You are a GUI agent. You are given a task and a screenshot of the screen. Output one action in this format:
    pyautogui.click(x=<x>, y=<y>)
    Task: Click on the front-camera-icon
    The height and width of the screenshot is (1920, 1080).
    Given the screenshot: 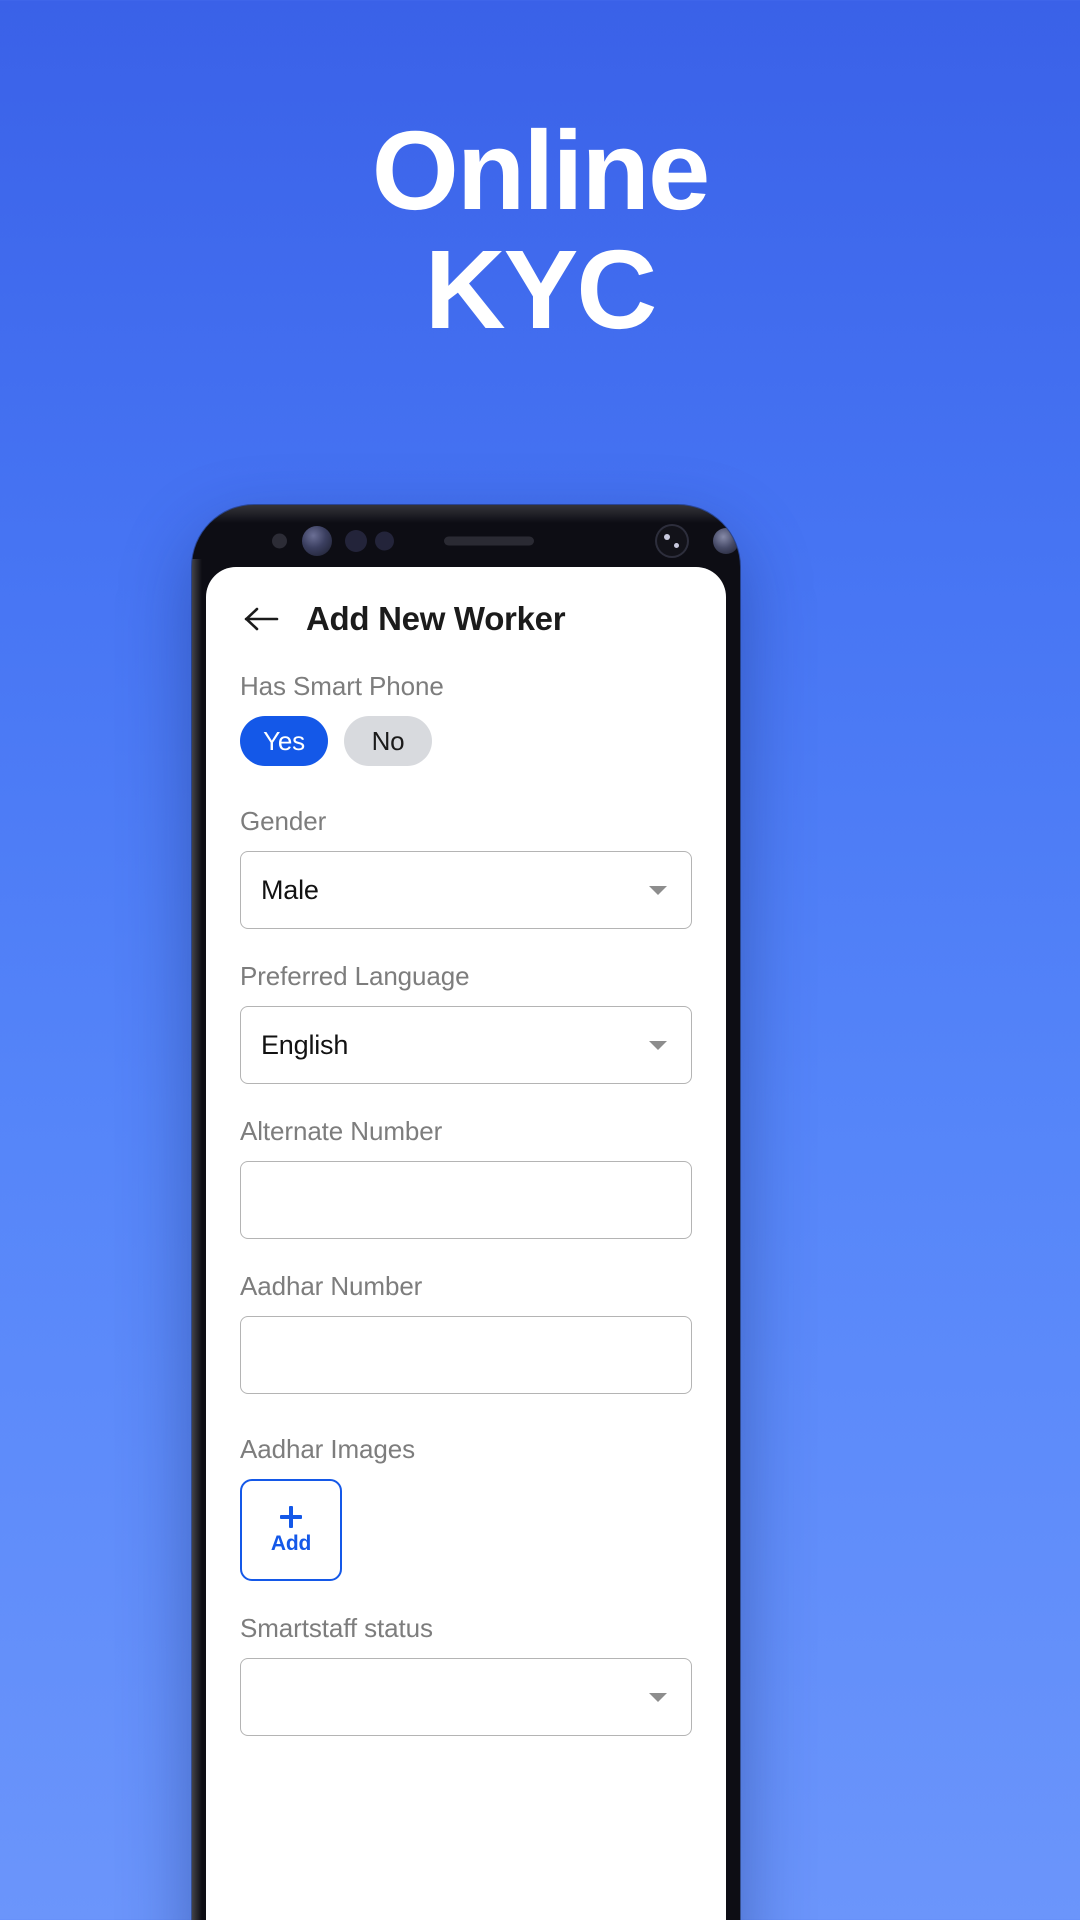 What is the action you would take?
    pyautogui.click(x=672, y=541)
    